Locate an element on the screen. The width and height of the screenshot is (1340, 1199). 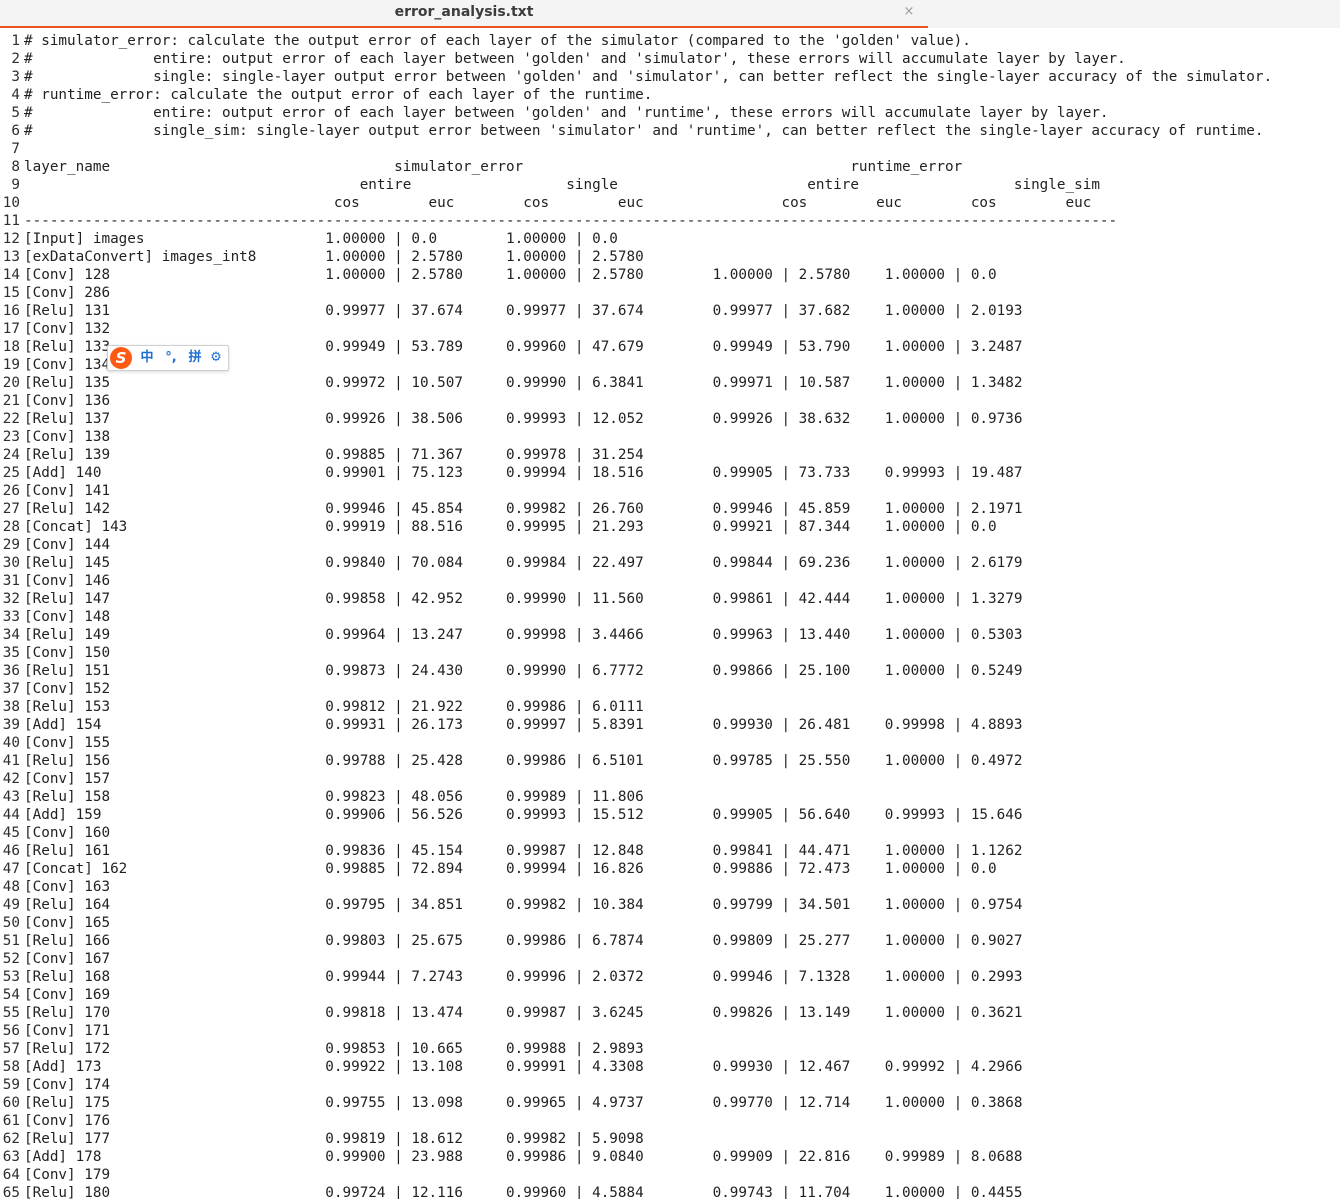
close-icon: × is located at coordinates (909, 12).